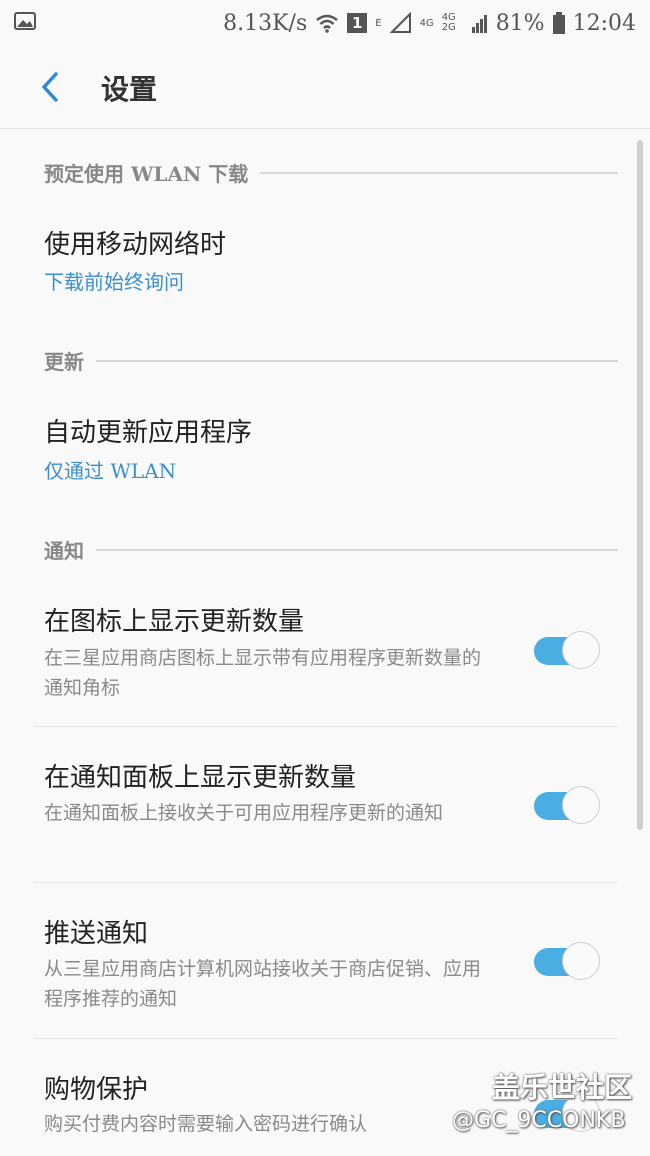 The width and height of the screenshot is (650, 1156). What do you see at coordinates (200, 778) in the screenshot?
I see `setting-title: 在通知面板上显示更新数量` at bounding box center [200, 778].